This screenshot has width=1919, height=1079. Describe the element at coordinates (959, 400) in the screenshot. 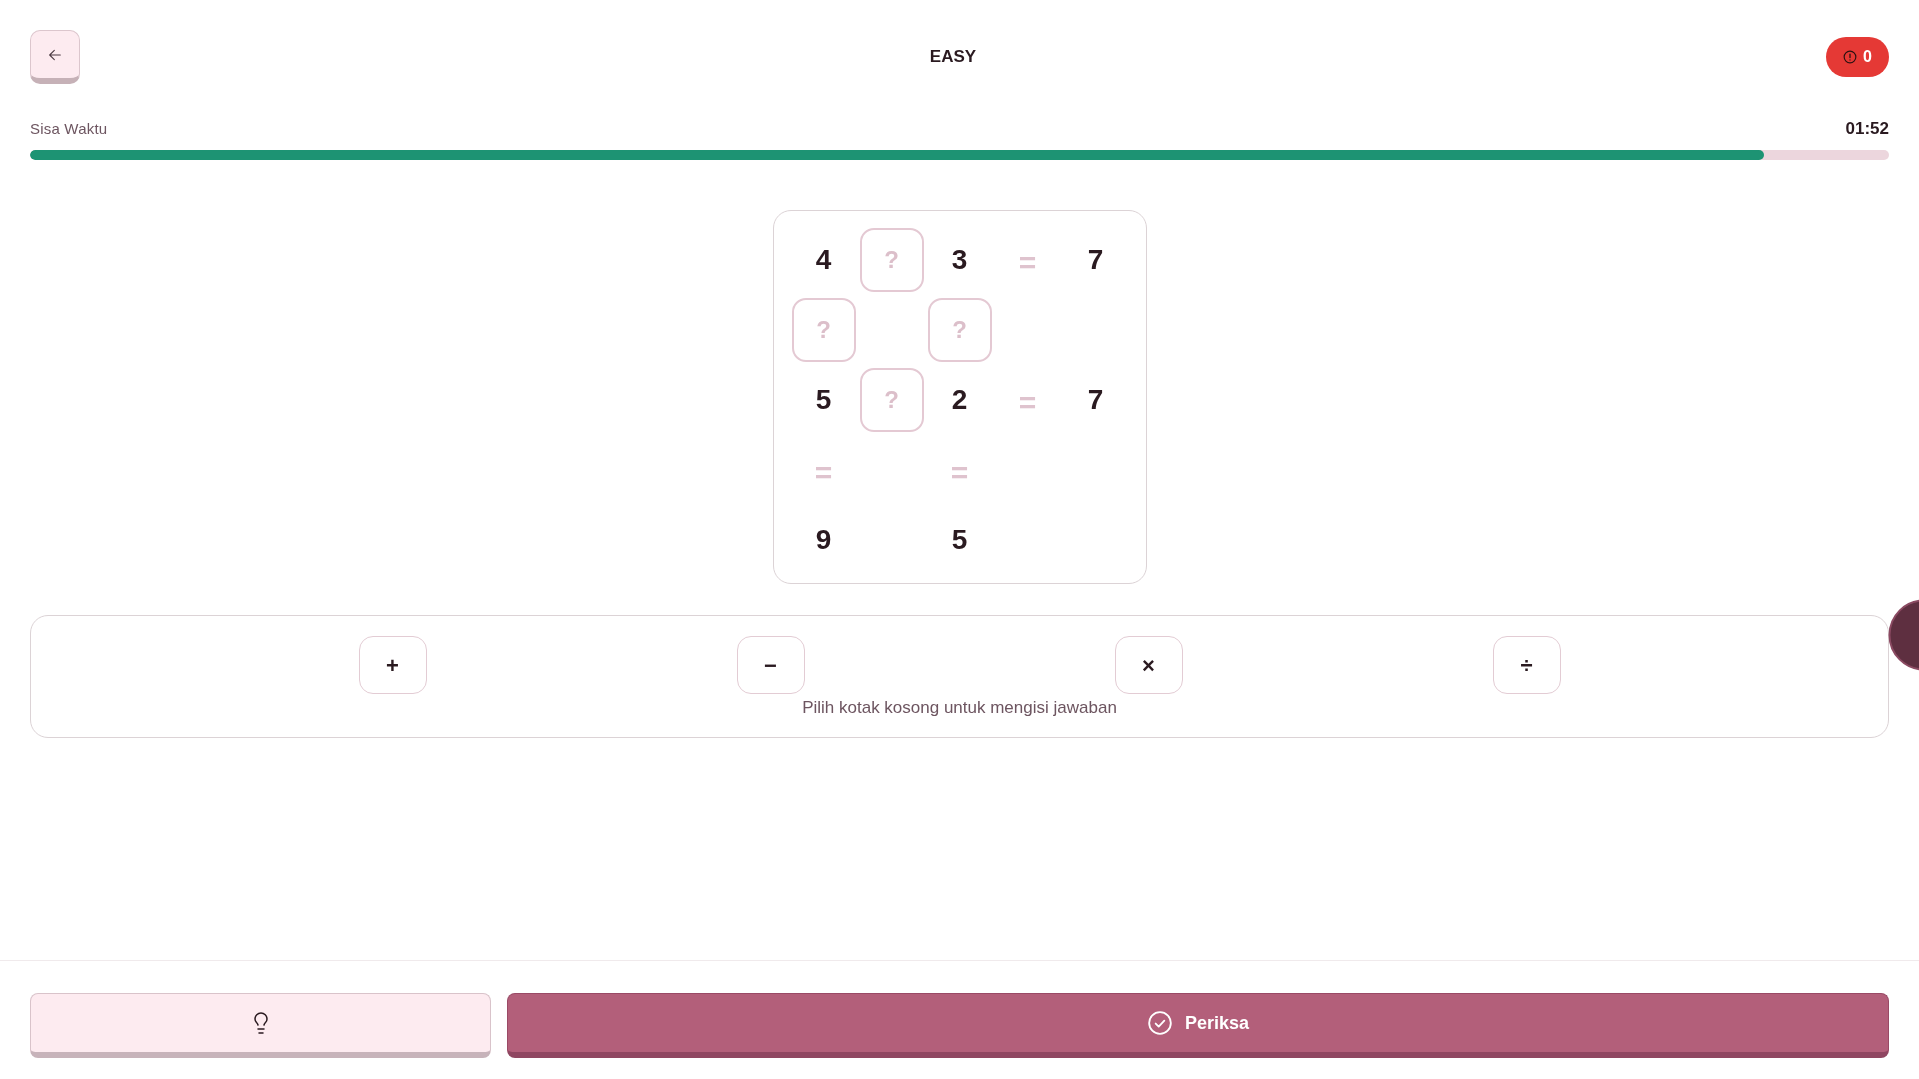

I see `grid-number: 2` at that location.